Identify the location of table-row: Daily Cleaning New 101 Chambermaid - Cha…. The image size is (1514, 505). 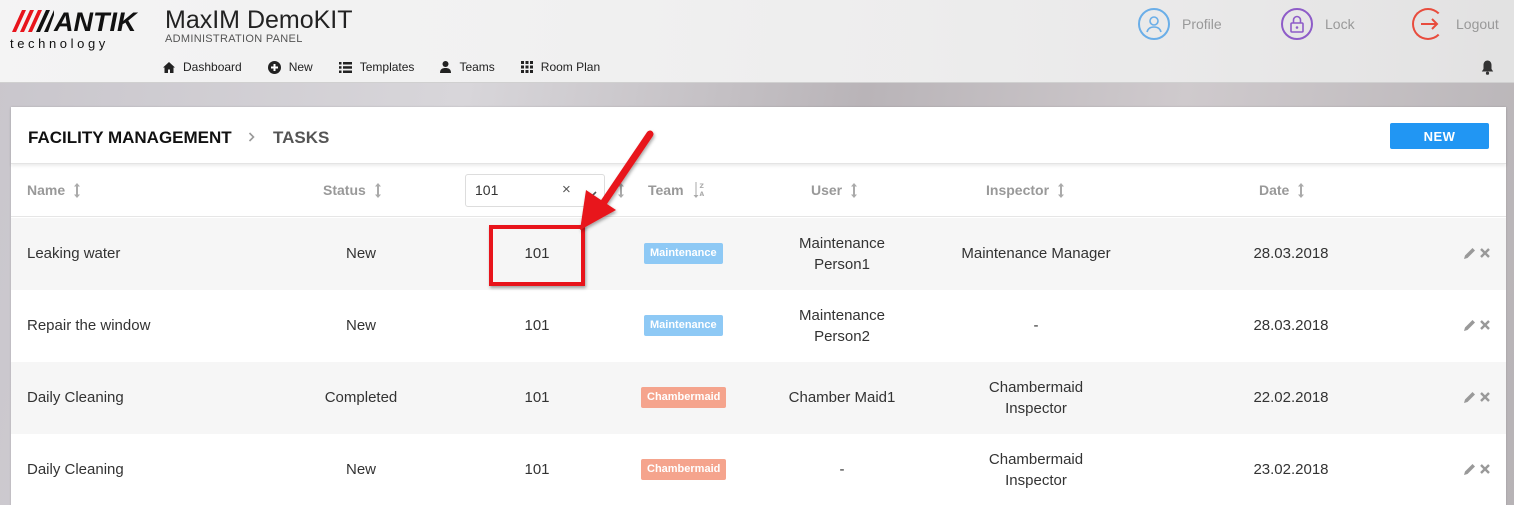
(758, 469).